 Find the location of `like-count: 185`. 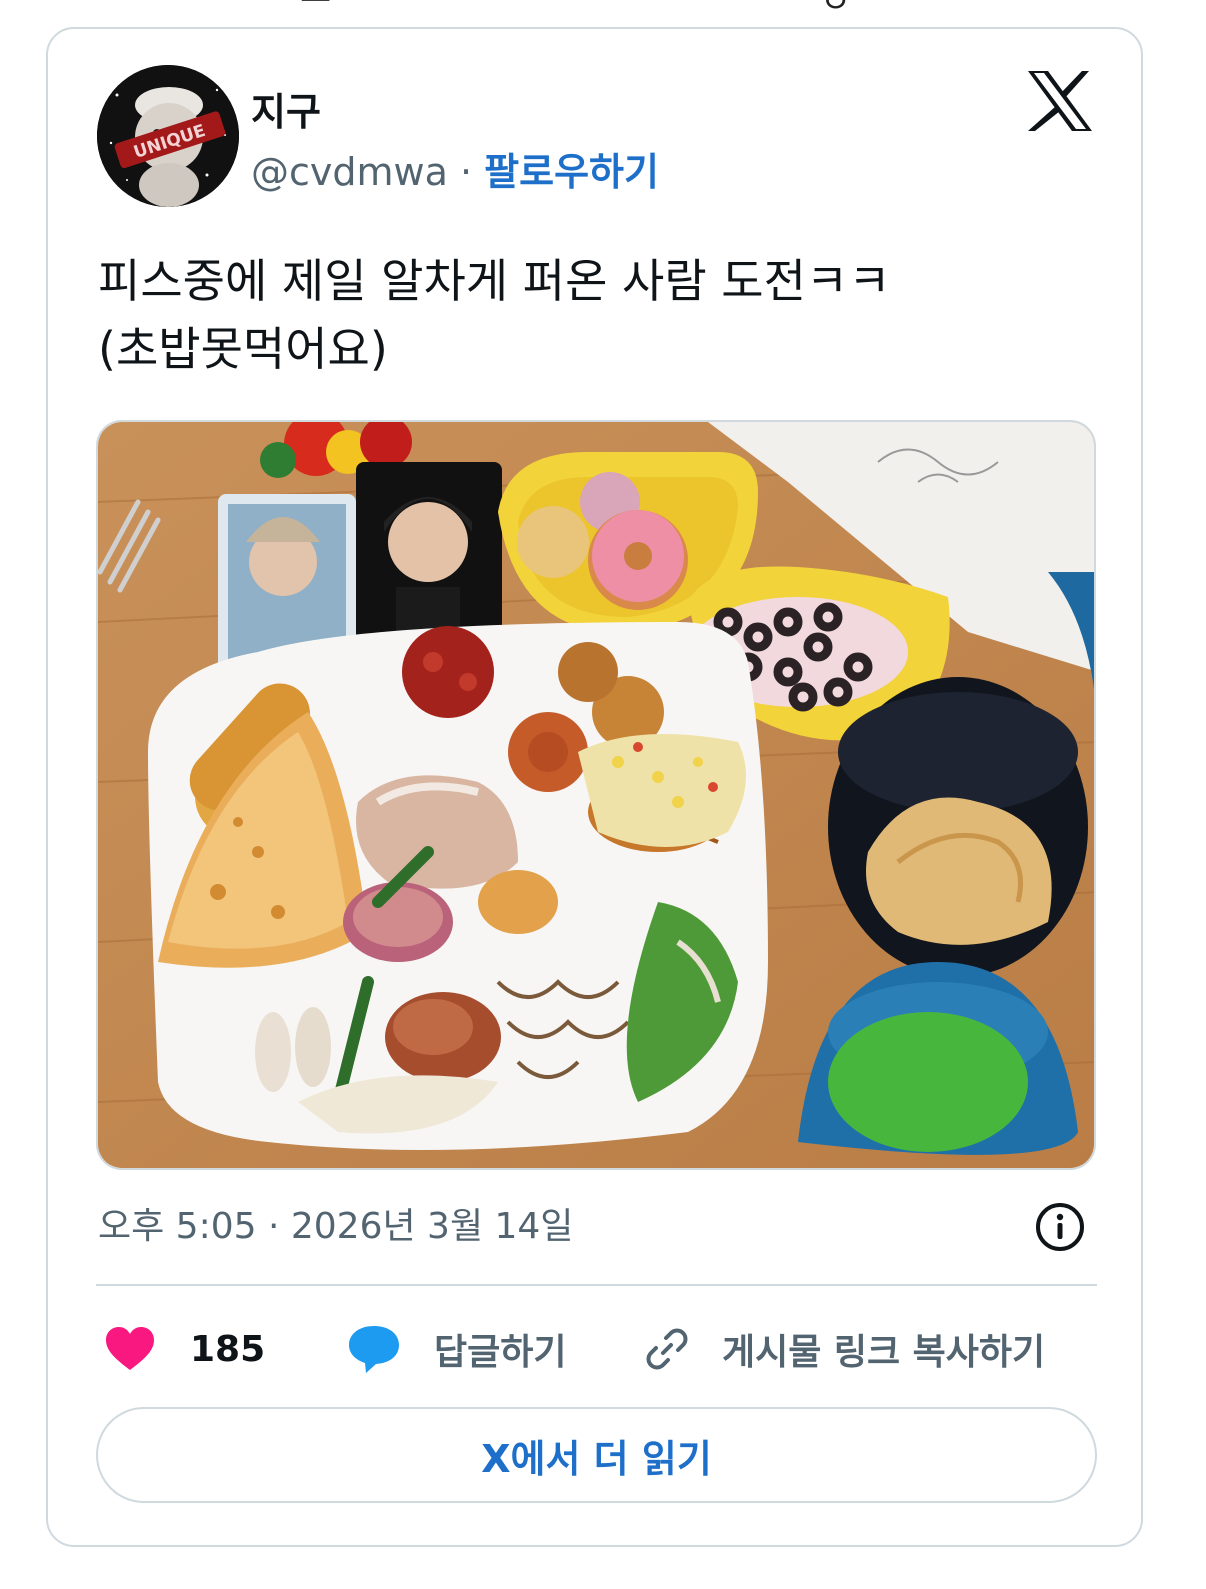

like-count: 185 is located at coordinates (228, 1349).